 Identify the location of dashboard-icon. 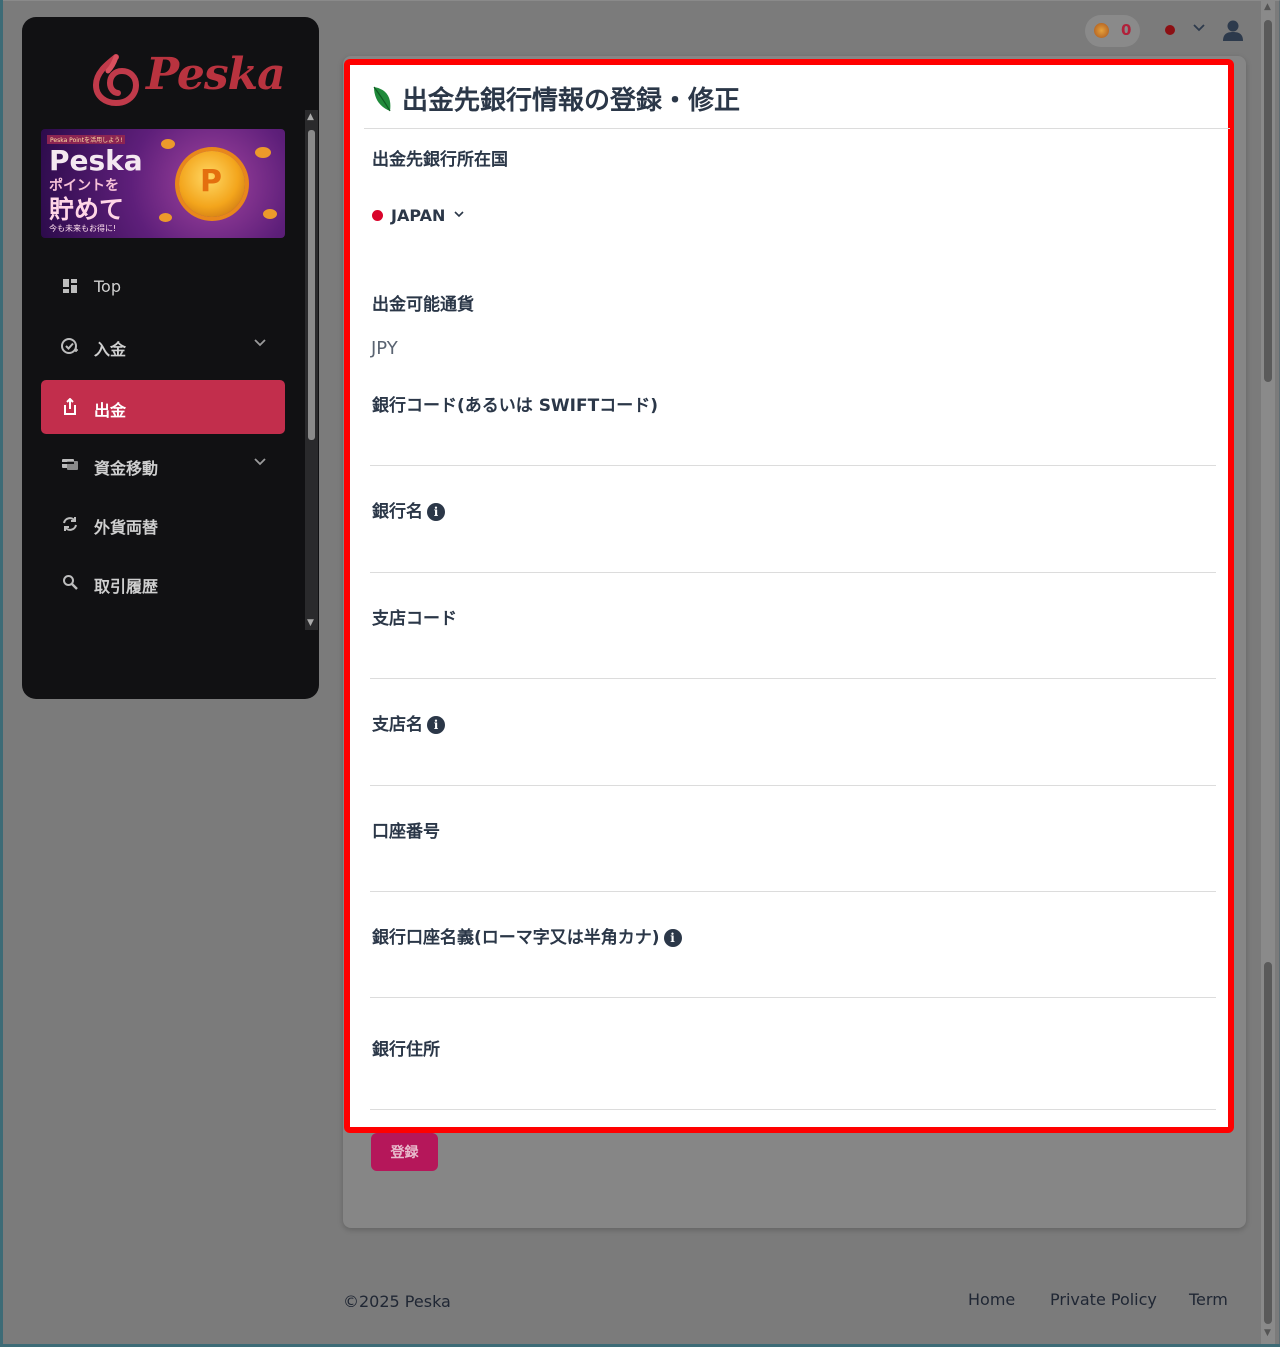
(70, 287).